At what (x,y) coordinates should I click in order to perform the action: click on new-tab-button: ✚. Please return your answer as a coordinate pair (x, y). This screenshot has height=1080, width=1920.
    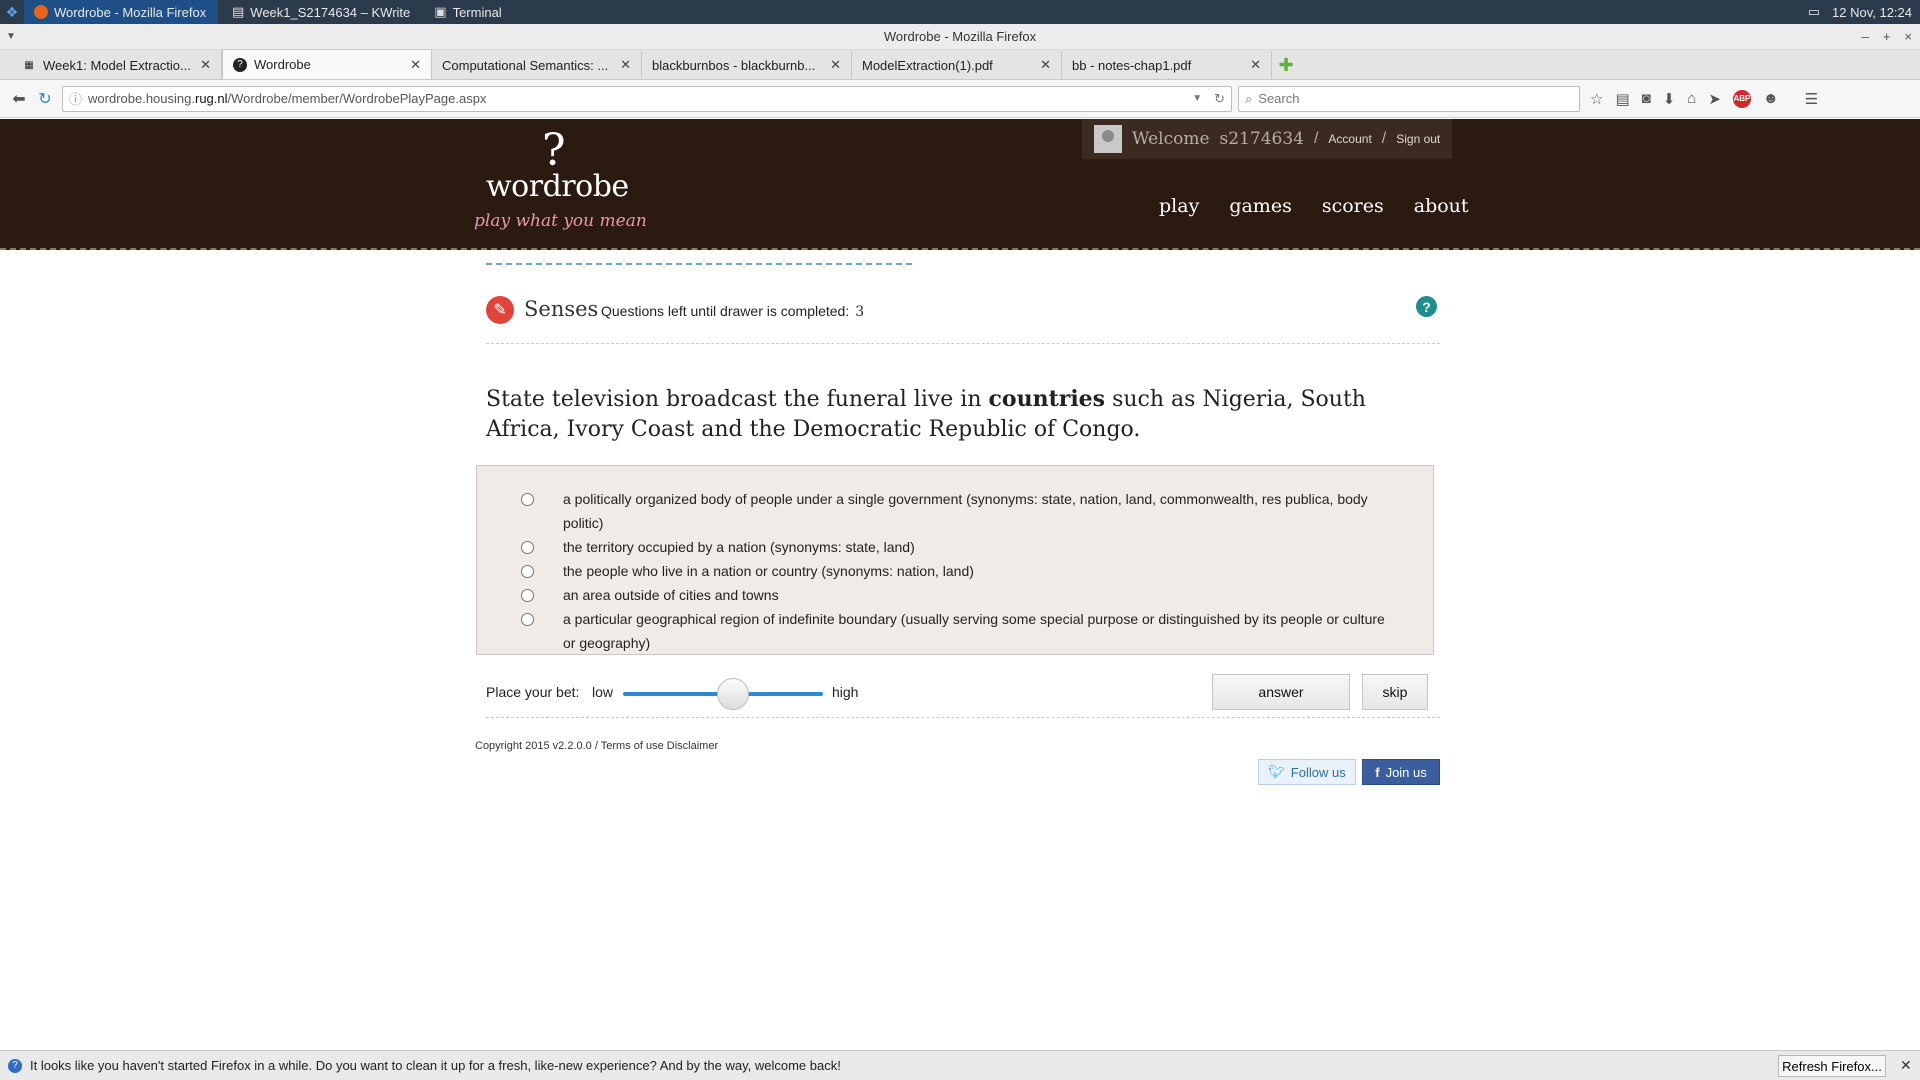
    Looking at the image, I should click on (1286, 65).